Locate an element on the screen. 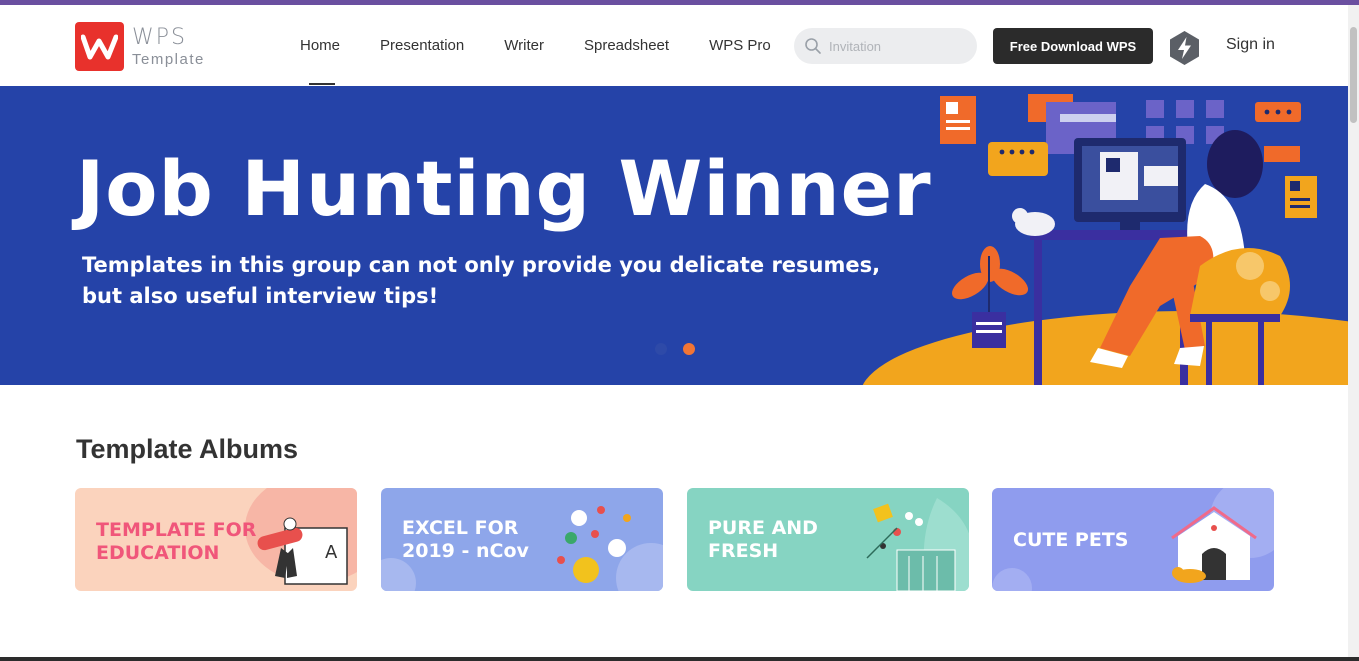 The width and height of the screenshot is (1359, 661). album-card-excel-ncov: EXCEL FOR 2019 - nCov is located at coordinates (522, 539).